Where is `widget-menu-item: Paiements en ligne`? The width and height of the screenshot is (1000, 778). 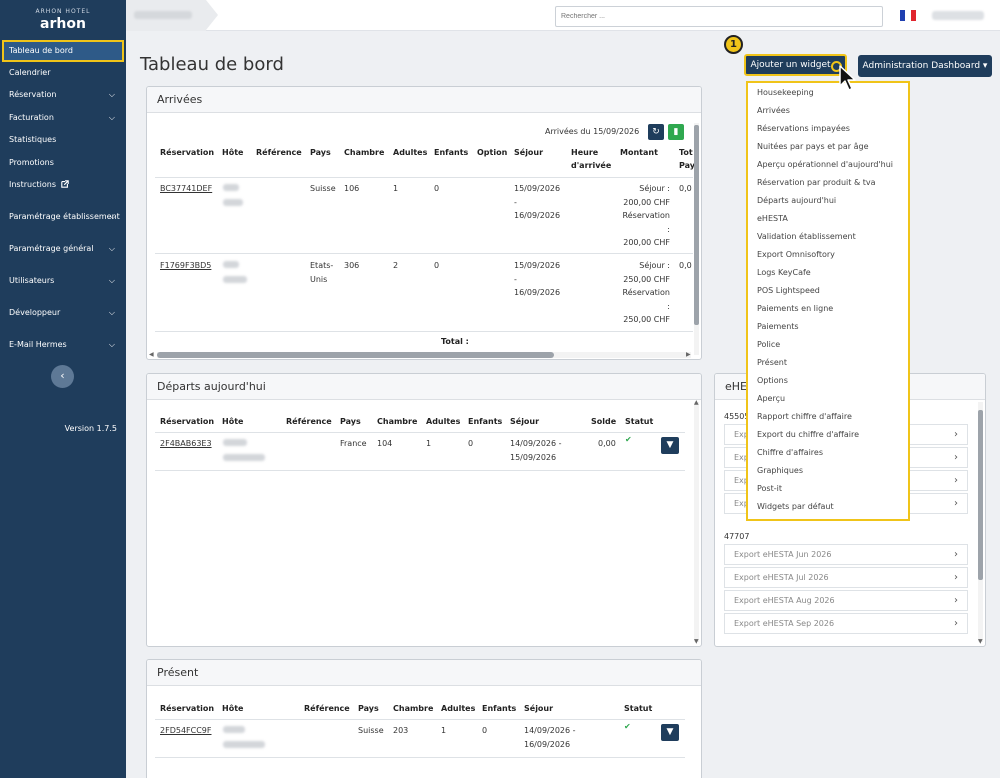 widget-menu-item: Paiements en ligne is located at coordinates (795, 309).